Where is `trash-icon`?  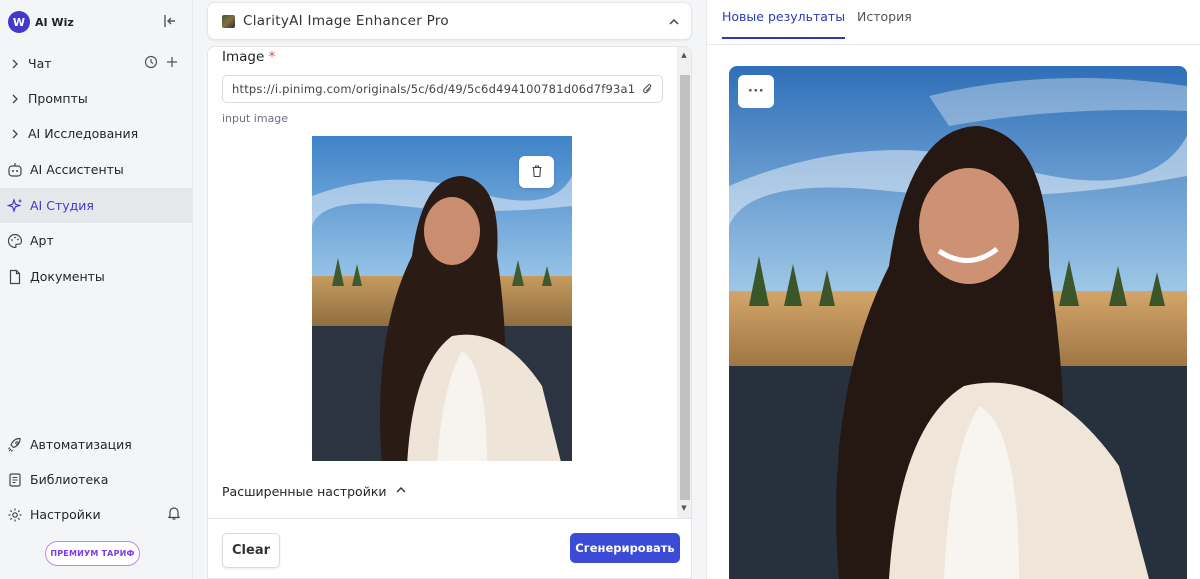 trash-icon is located at coordinates (537, 172).